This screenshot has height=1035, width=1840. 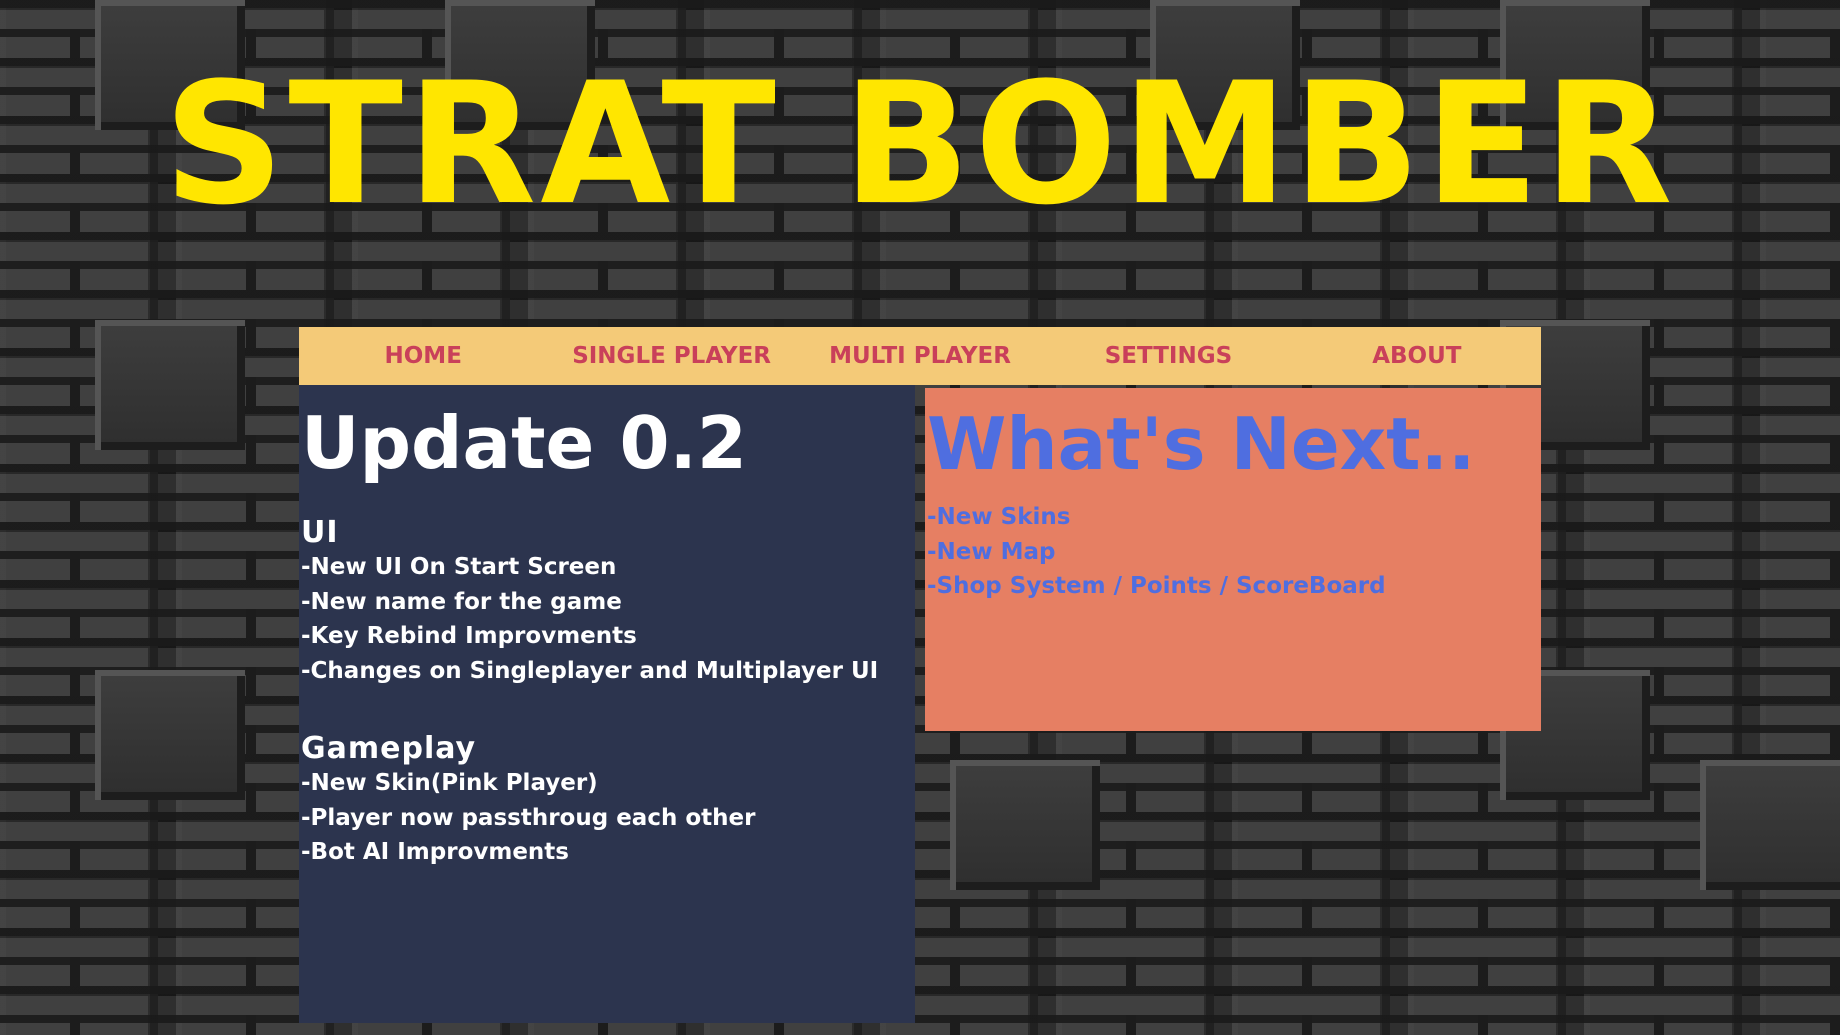 I want to click on list-item: -Bot AI Improvments, so click(x=435, y=852).